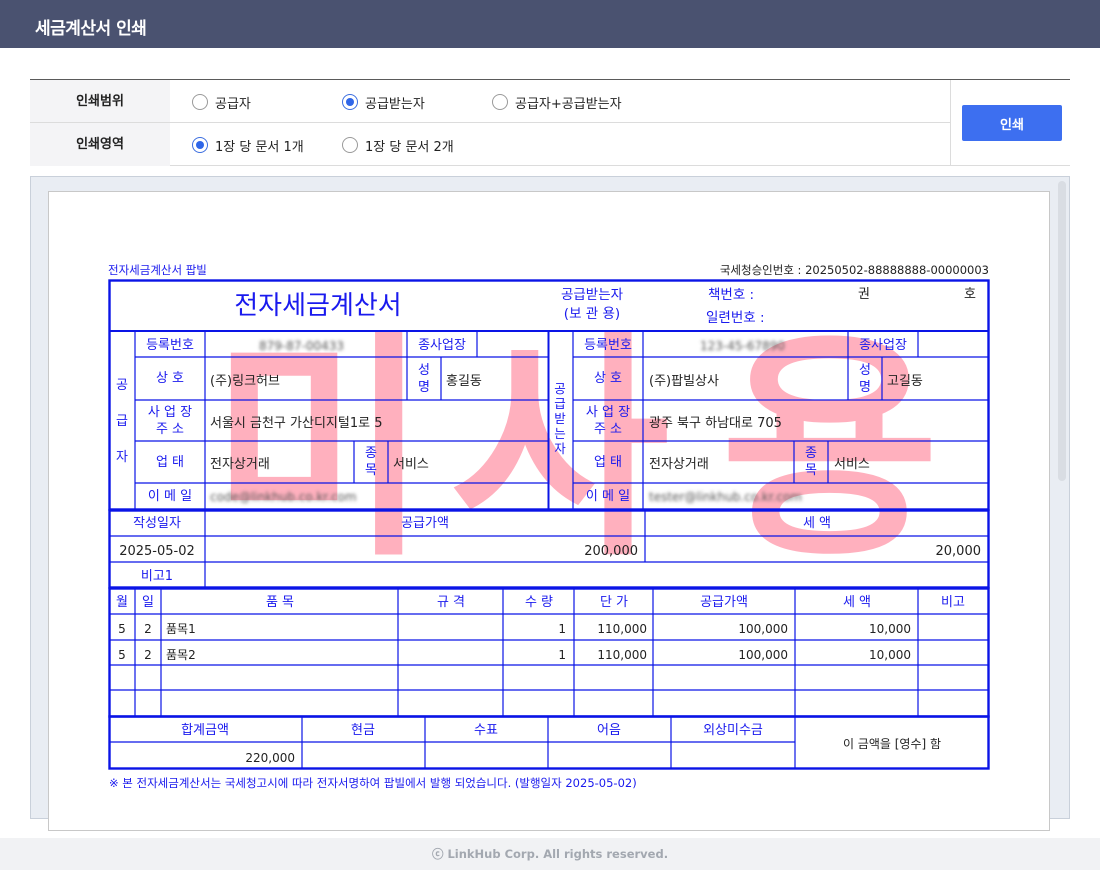 The width and height of the screenshot is (1100, 870). Describe the element at coordinates (609, 730) in the screenshot. I see `note-label: 어음` at that location.